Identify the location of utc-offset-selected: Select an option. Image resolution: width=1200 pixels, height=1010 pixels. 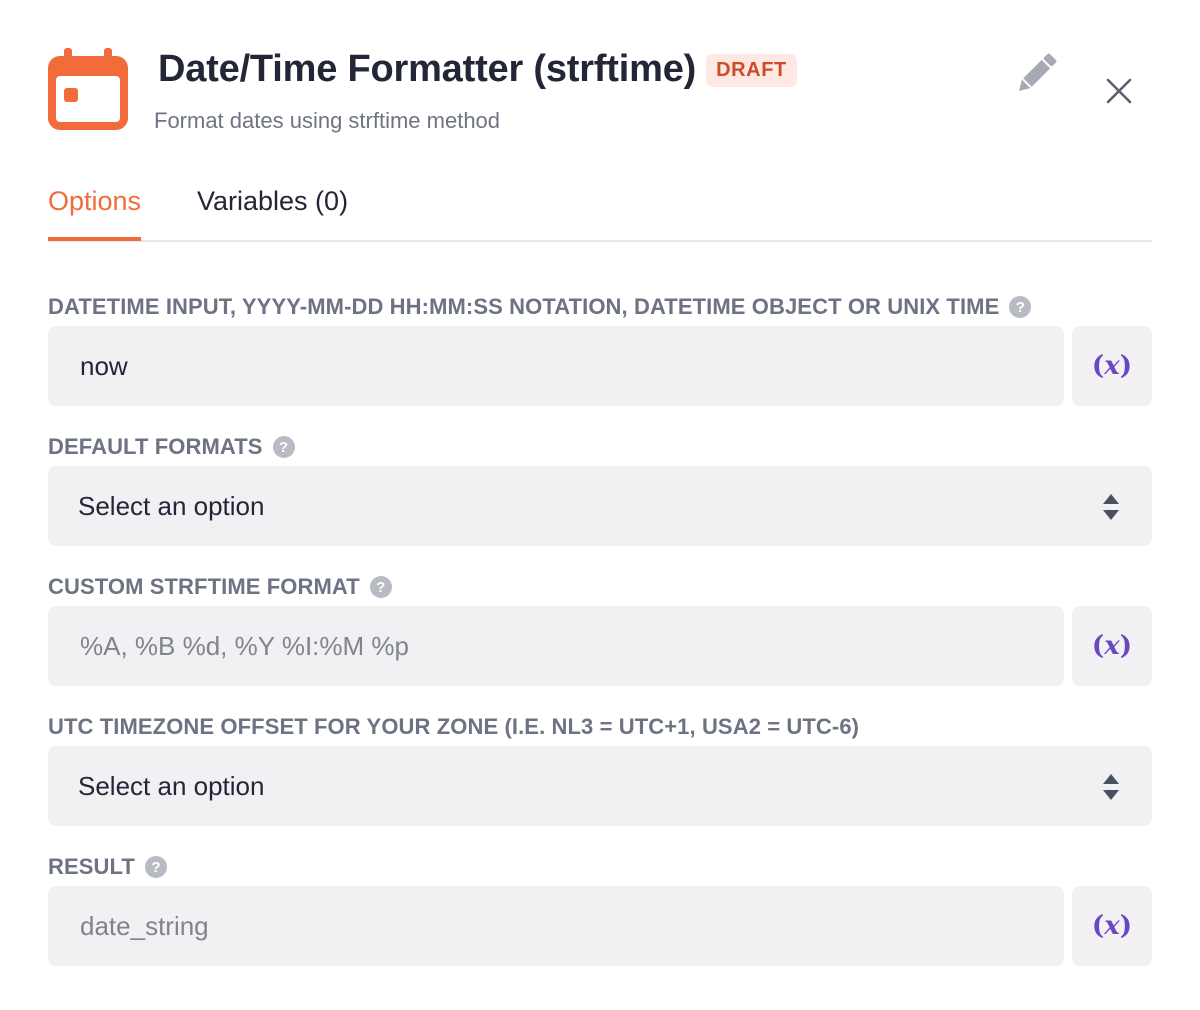
(171, 785).